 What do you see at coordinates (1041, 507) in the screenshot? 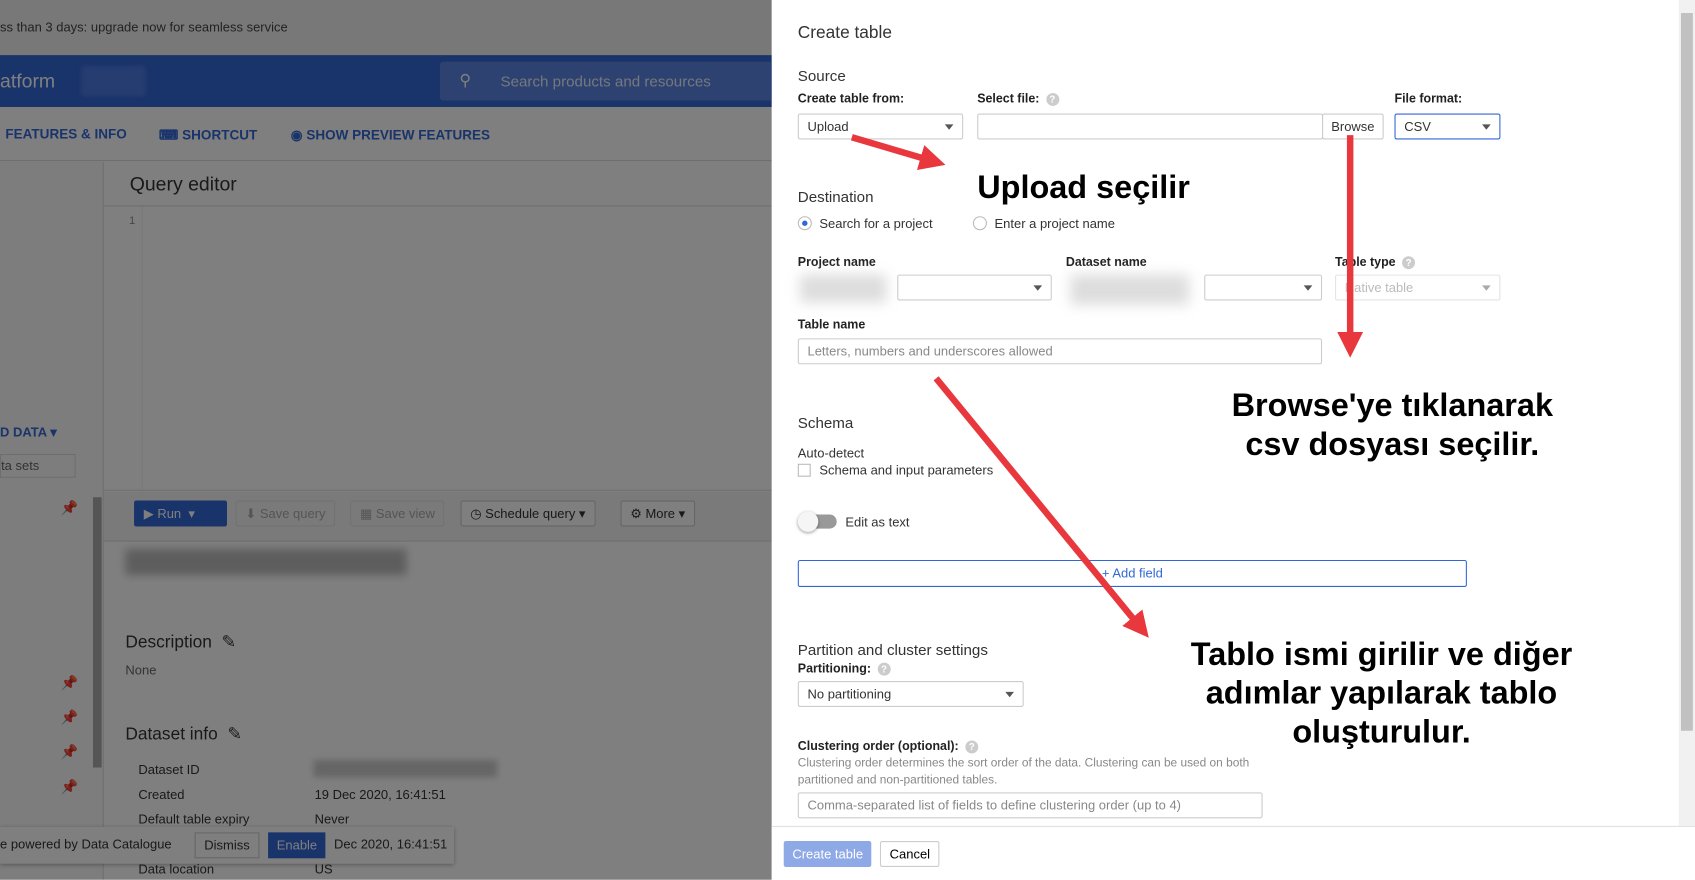
I see `arrow-from-table-name` at bounding box center [1041, 507].